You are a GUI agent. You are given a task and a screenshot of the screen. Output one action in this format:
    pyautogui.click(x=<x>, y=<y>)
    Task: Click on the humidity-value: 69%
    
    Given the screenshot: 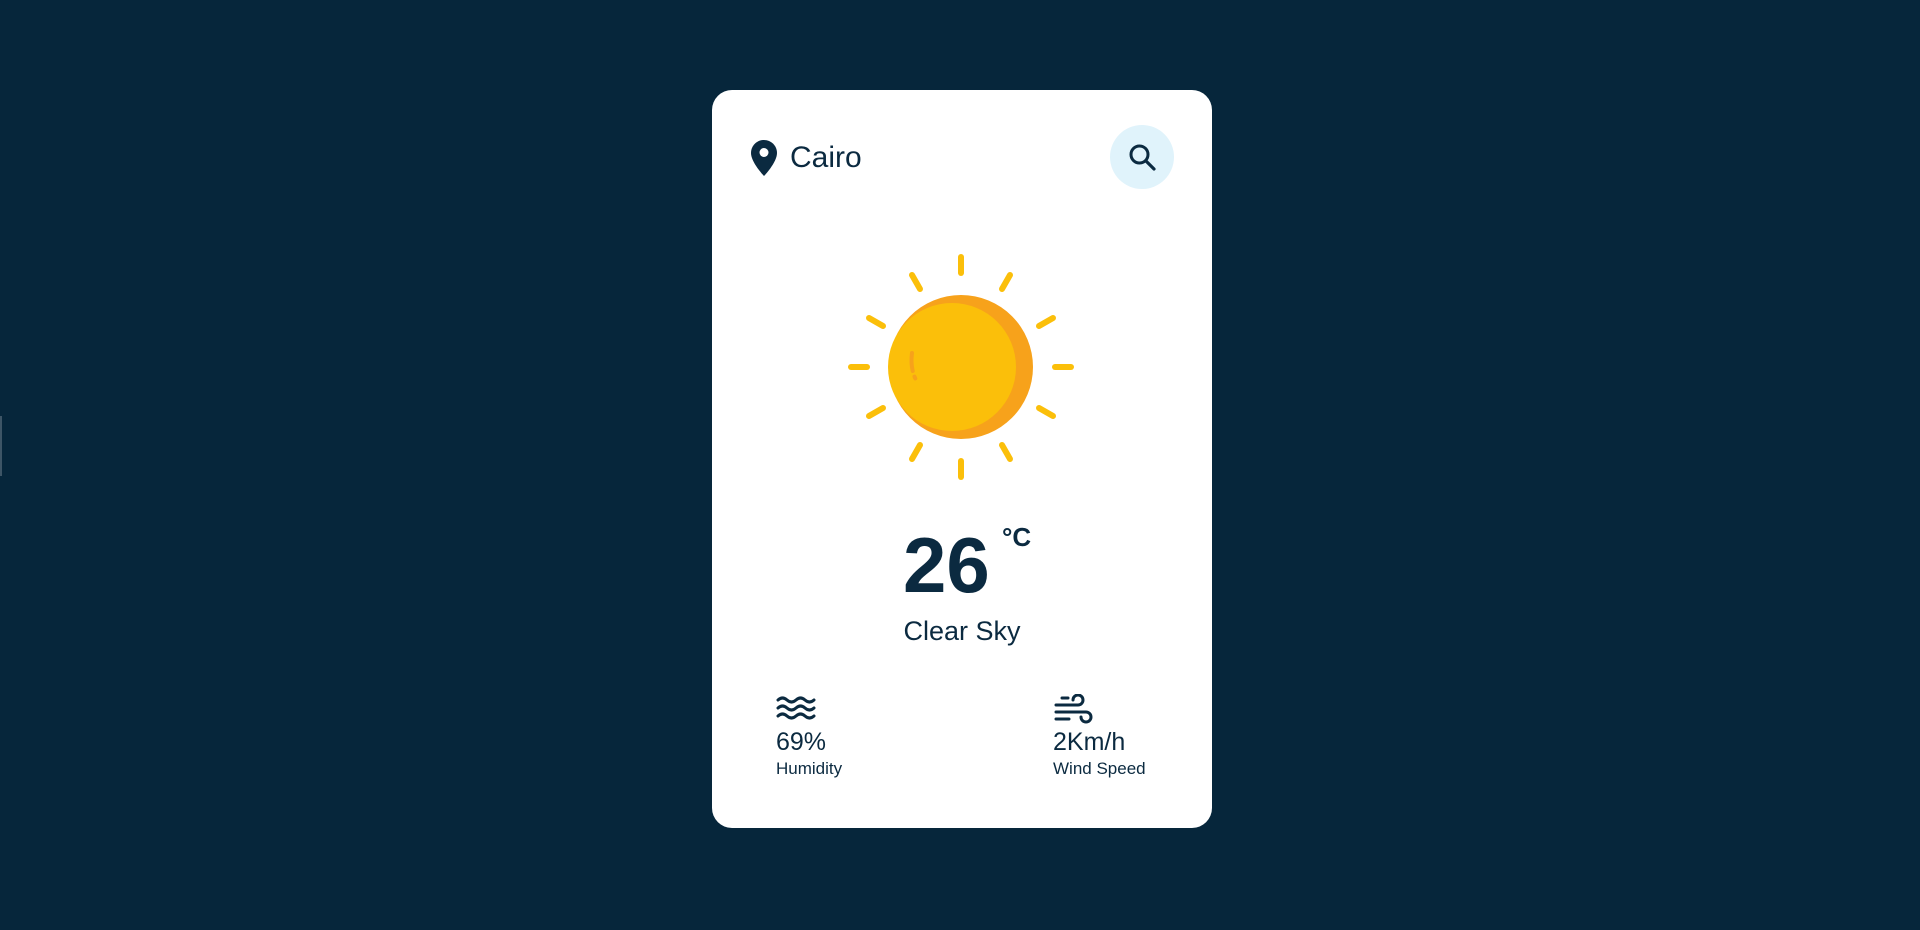 What is the action you would take?
    pyautogui.click(x=801, y=742)
    